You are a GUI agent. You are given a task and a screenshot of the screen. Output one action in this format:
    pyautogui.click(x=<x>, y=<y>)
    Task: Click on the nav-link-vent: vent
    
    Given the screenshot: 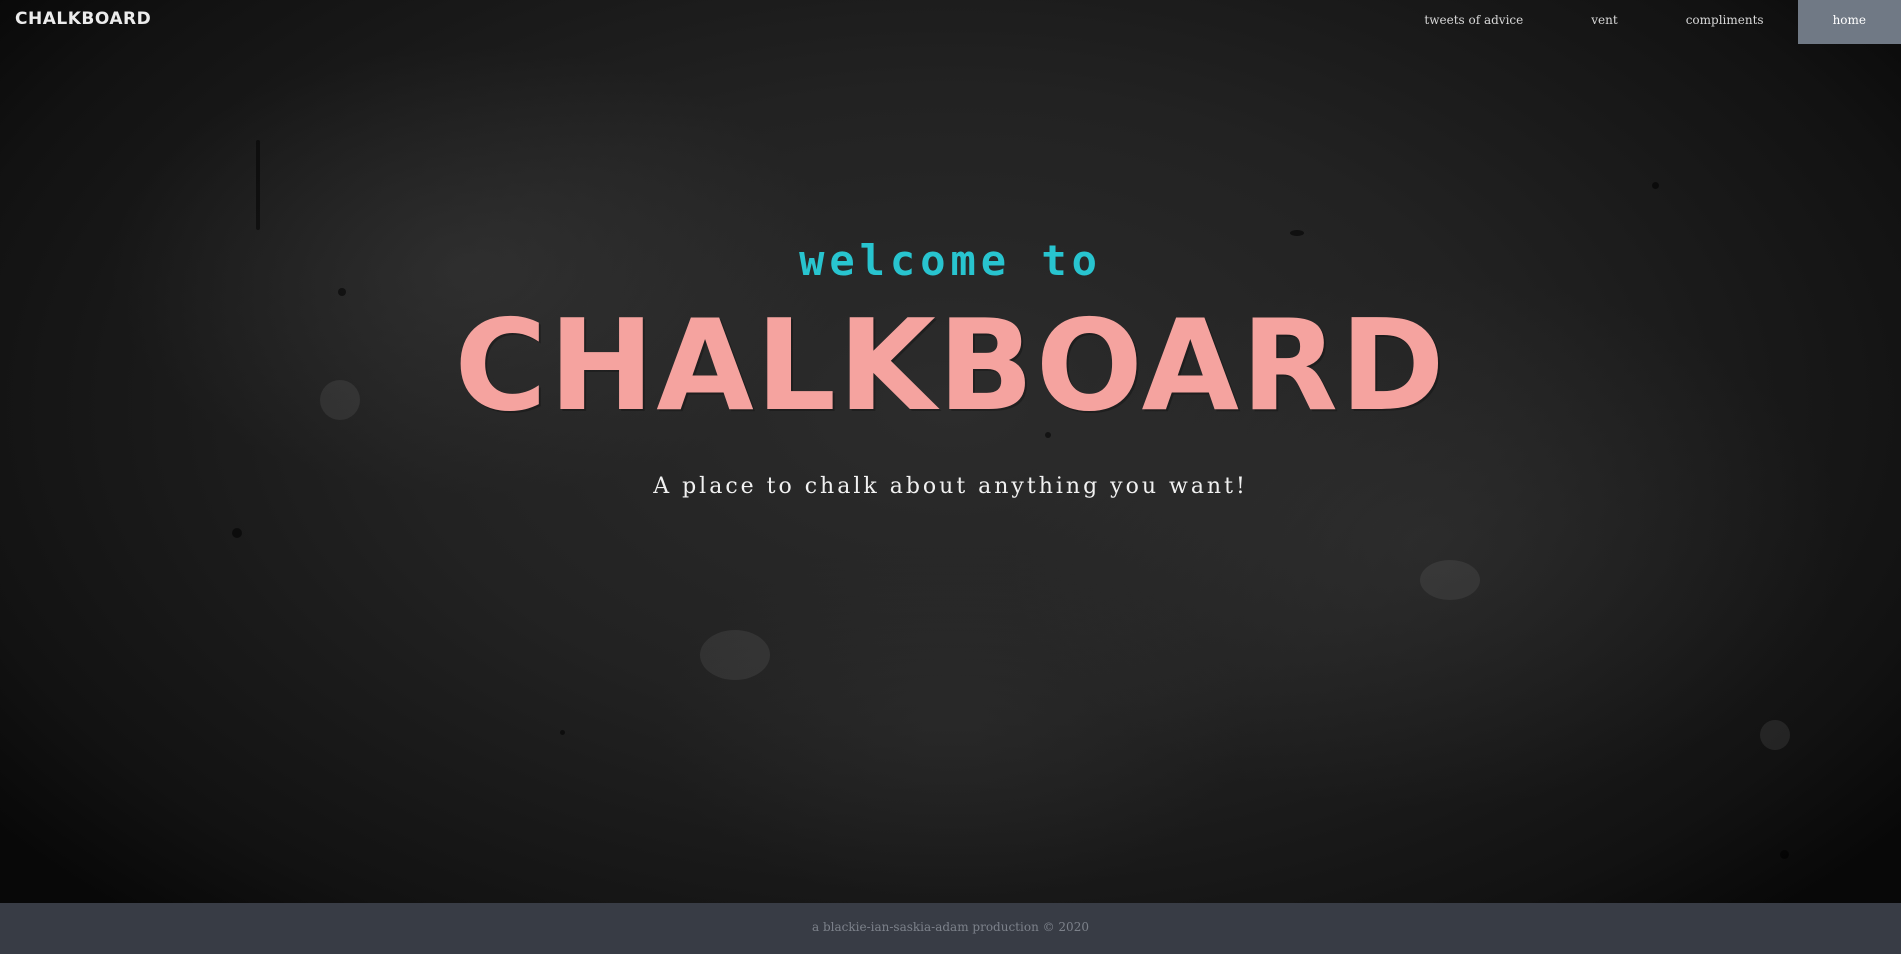 What is the action you would take?
    pyautogui.click(x=1604, y=22)
    